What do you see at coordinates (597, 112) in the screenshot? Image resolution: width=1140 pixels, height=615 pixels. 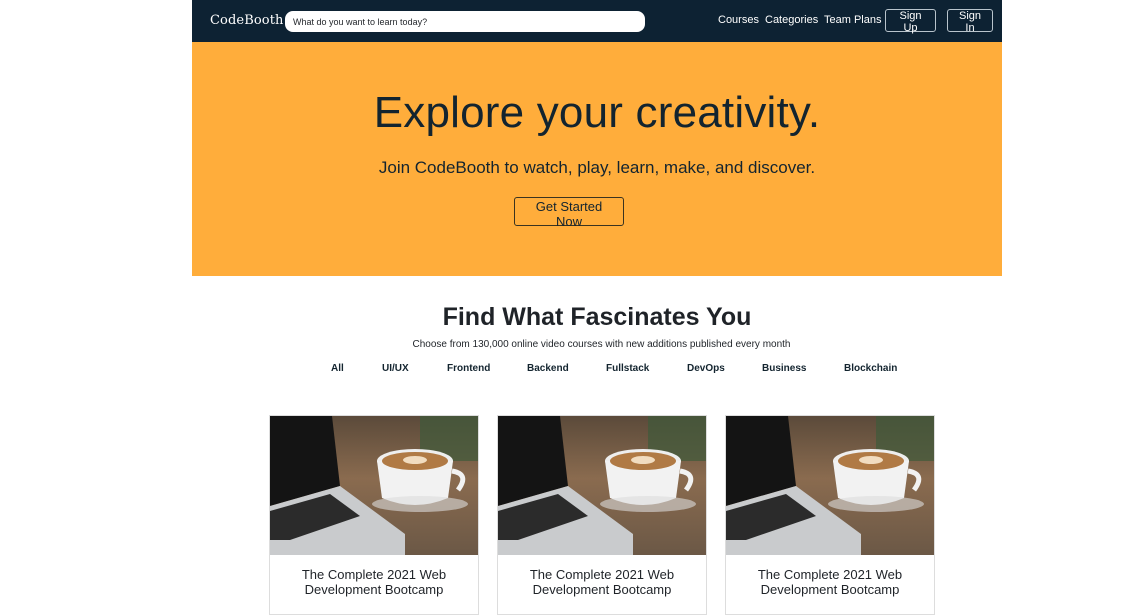 I see `hero-title: Explore your creativity.` at bounding box center [597, 112].